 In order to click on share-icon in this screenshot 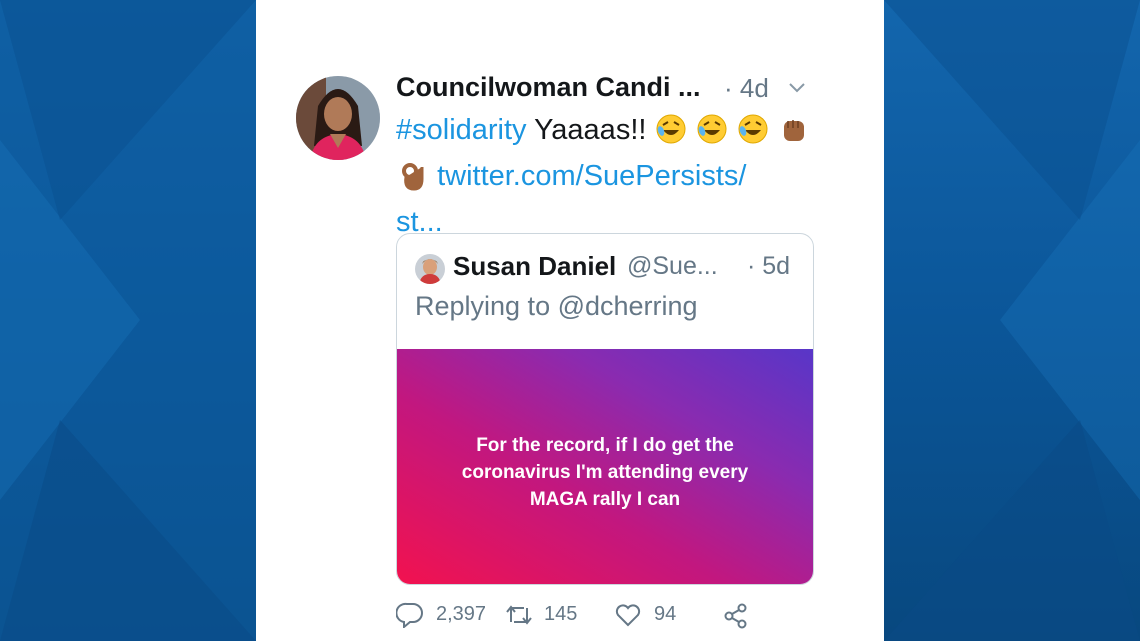, I will do `click(735, 616)`.